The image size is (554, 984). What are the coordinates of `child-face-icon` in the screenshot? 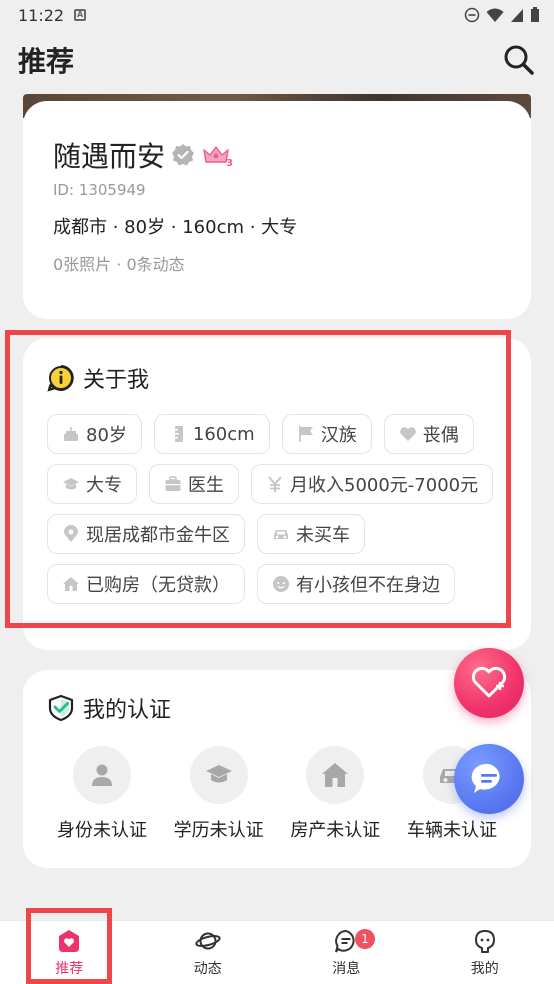 It's located at (281, 584).